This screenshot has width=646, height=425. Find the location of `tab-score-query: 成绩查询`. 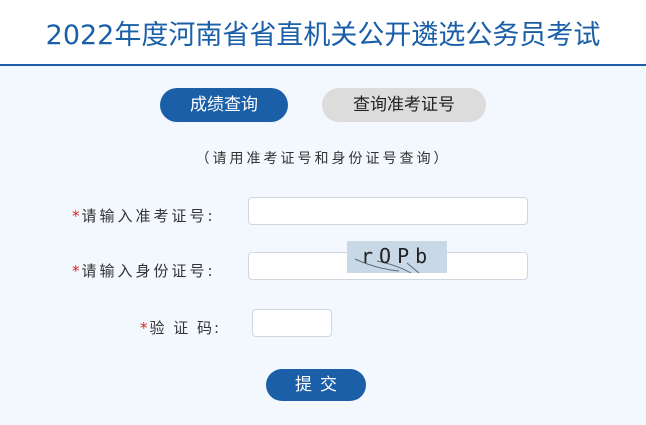

tab-score-query: 成绩查询 is located at coordinates (224, 105).